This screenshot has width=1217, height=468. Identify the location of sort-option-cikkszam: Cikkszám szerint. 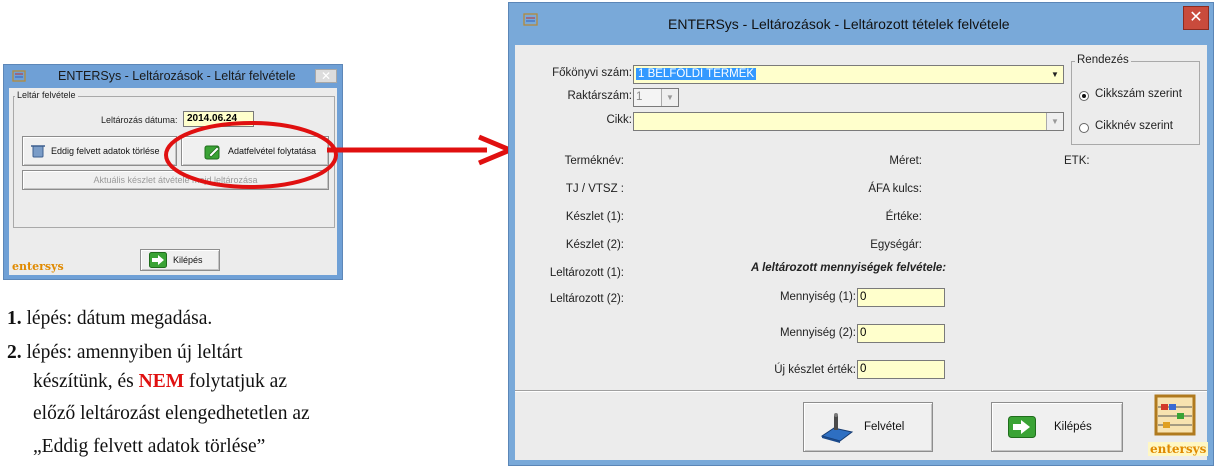
(1138, 94).